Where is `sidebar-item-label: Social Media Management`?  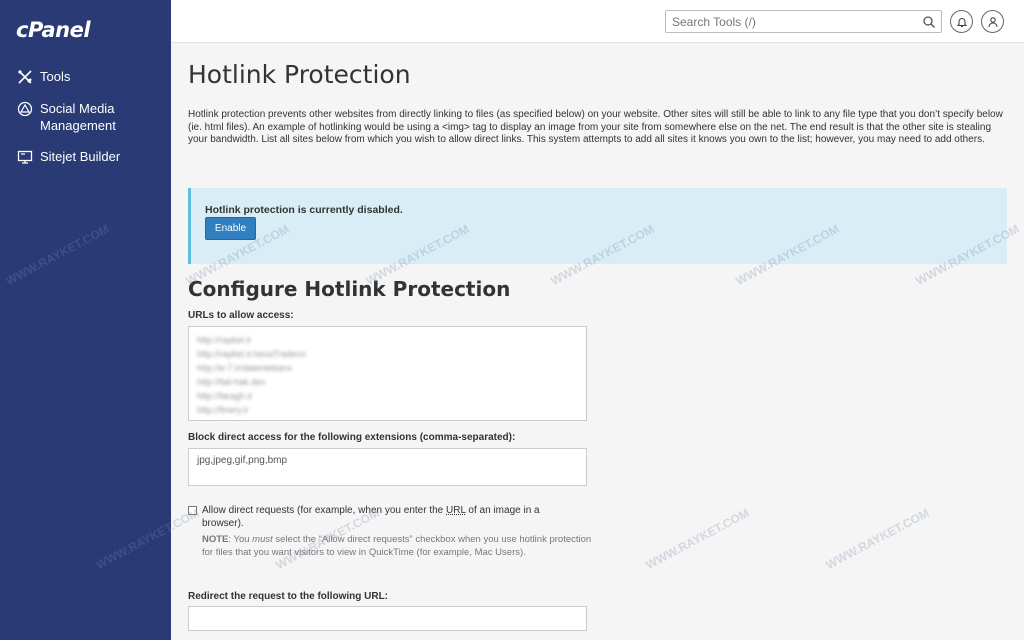
sidebar-item-label: Social Media Management is located at coordinates (78, 117).